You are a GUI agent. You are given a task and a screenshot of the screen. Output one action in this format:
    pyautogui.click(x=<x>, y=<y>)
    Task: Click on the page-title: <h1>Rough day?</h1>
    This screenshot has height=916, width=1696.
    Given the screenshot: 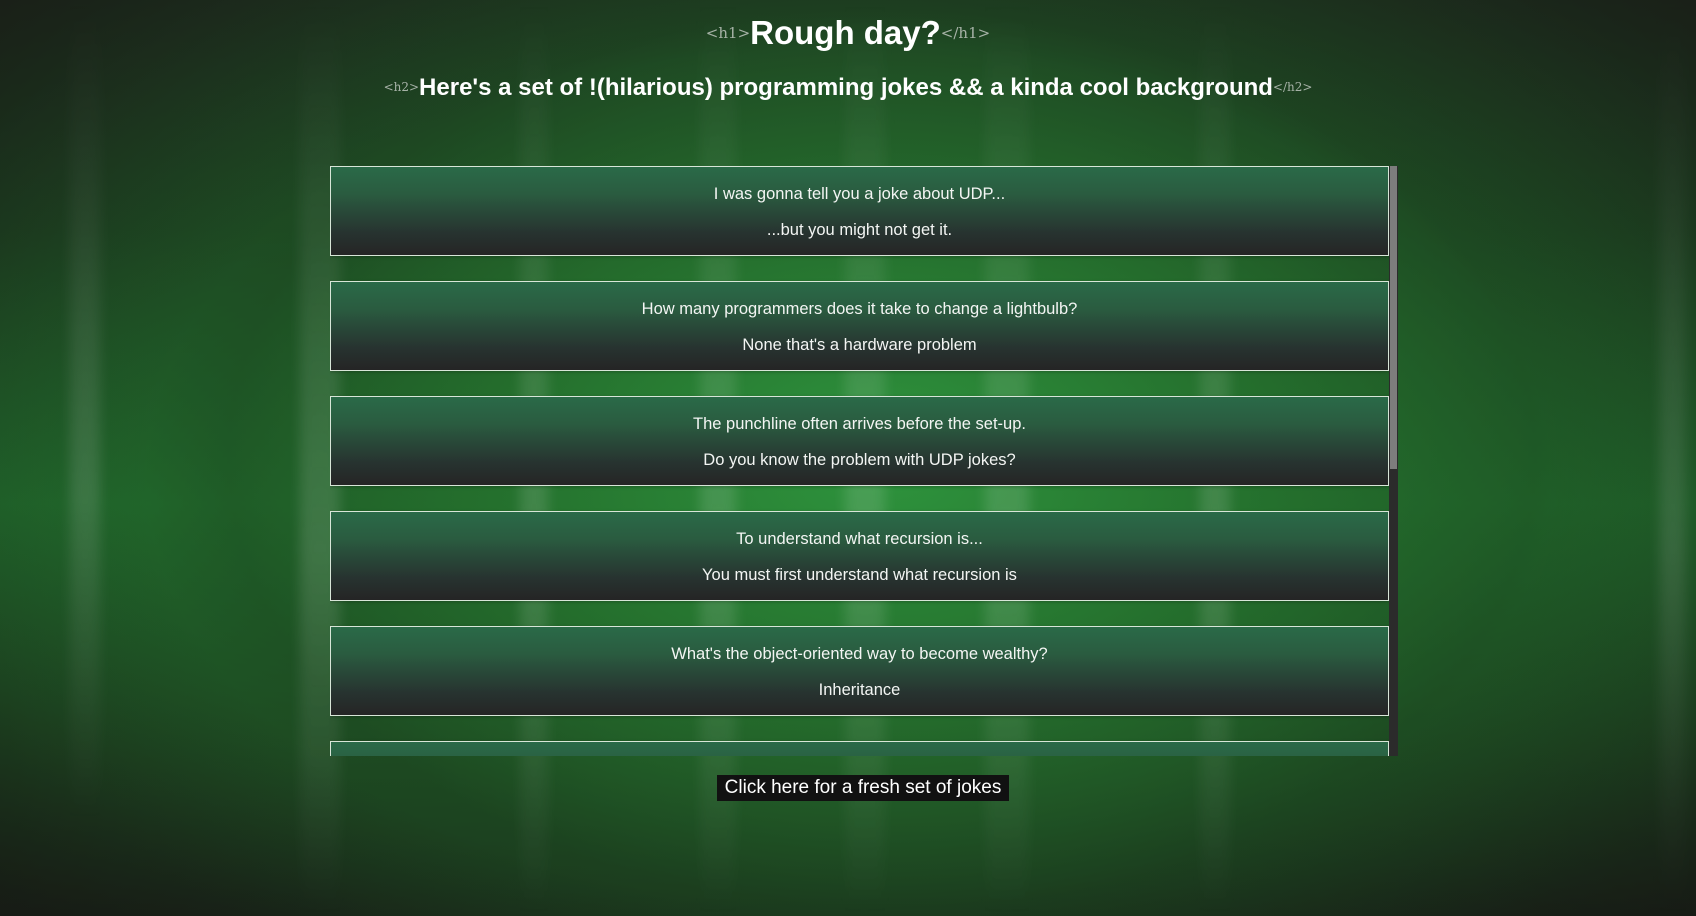 What is the action you would take?
    pyautogui.click(x=848, y=33)
    